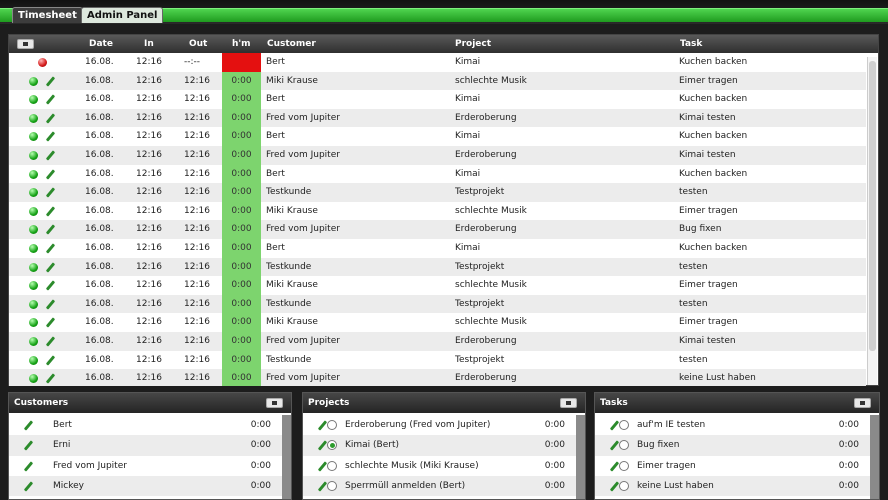 The image size is (888, 500). I want to click on col-customer: Customer, so click(291, 44).